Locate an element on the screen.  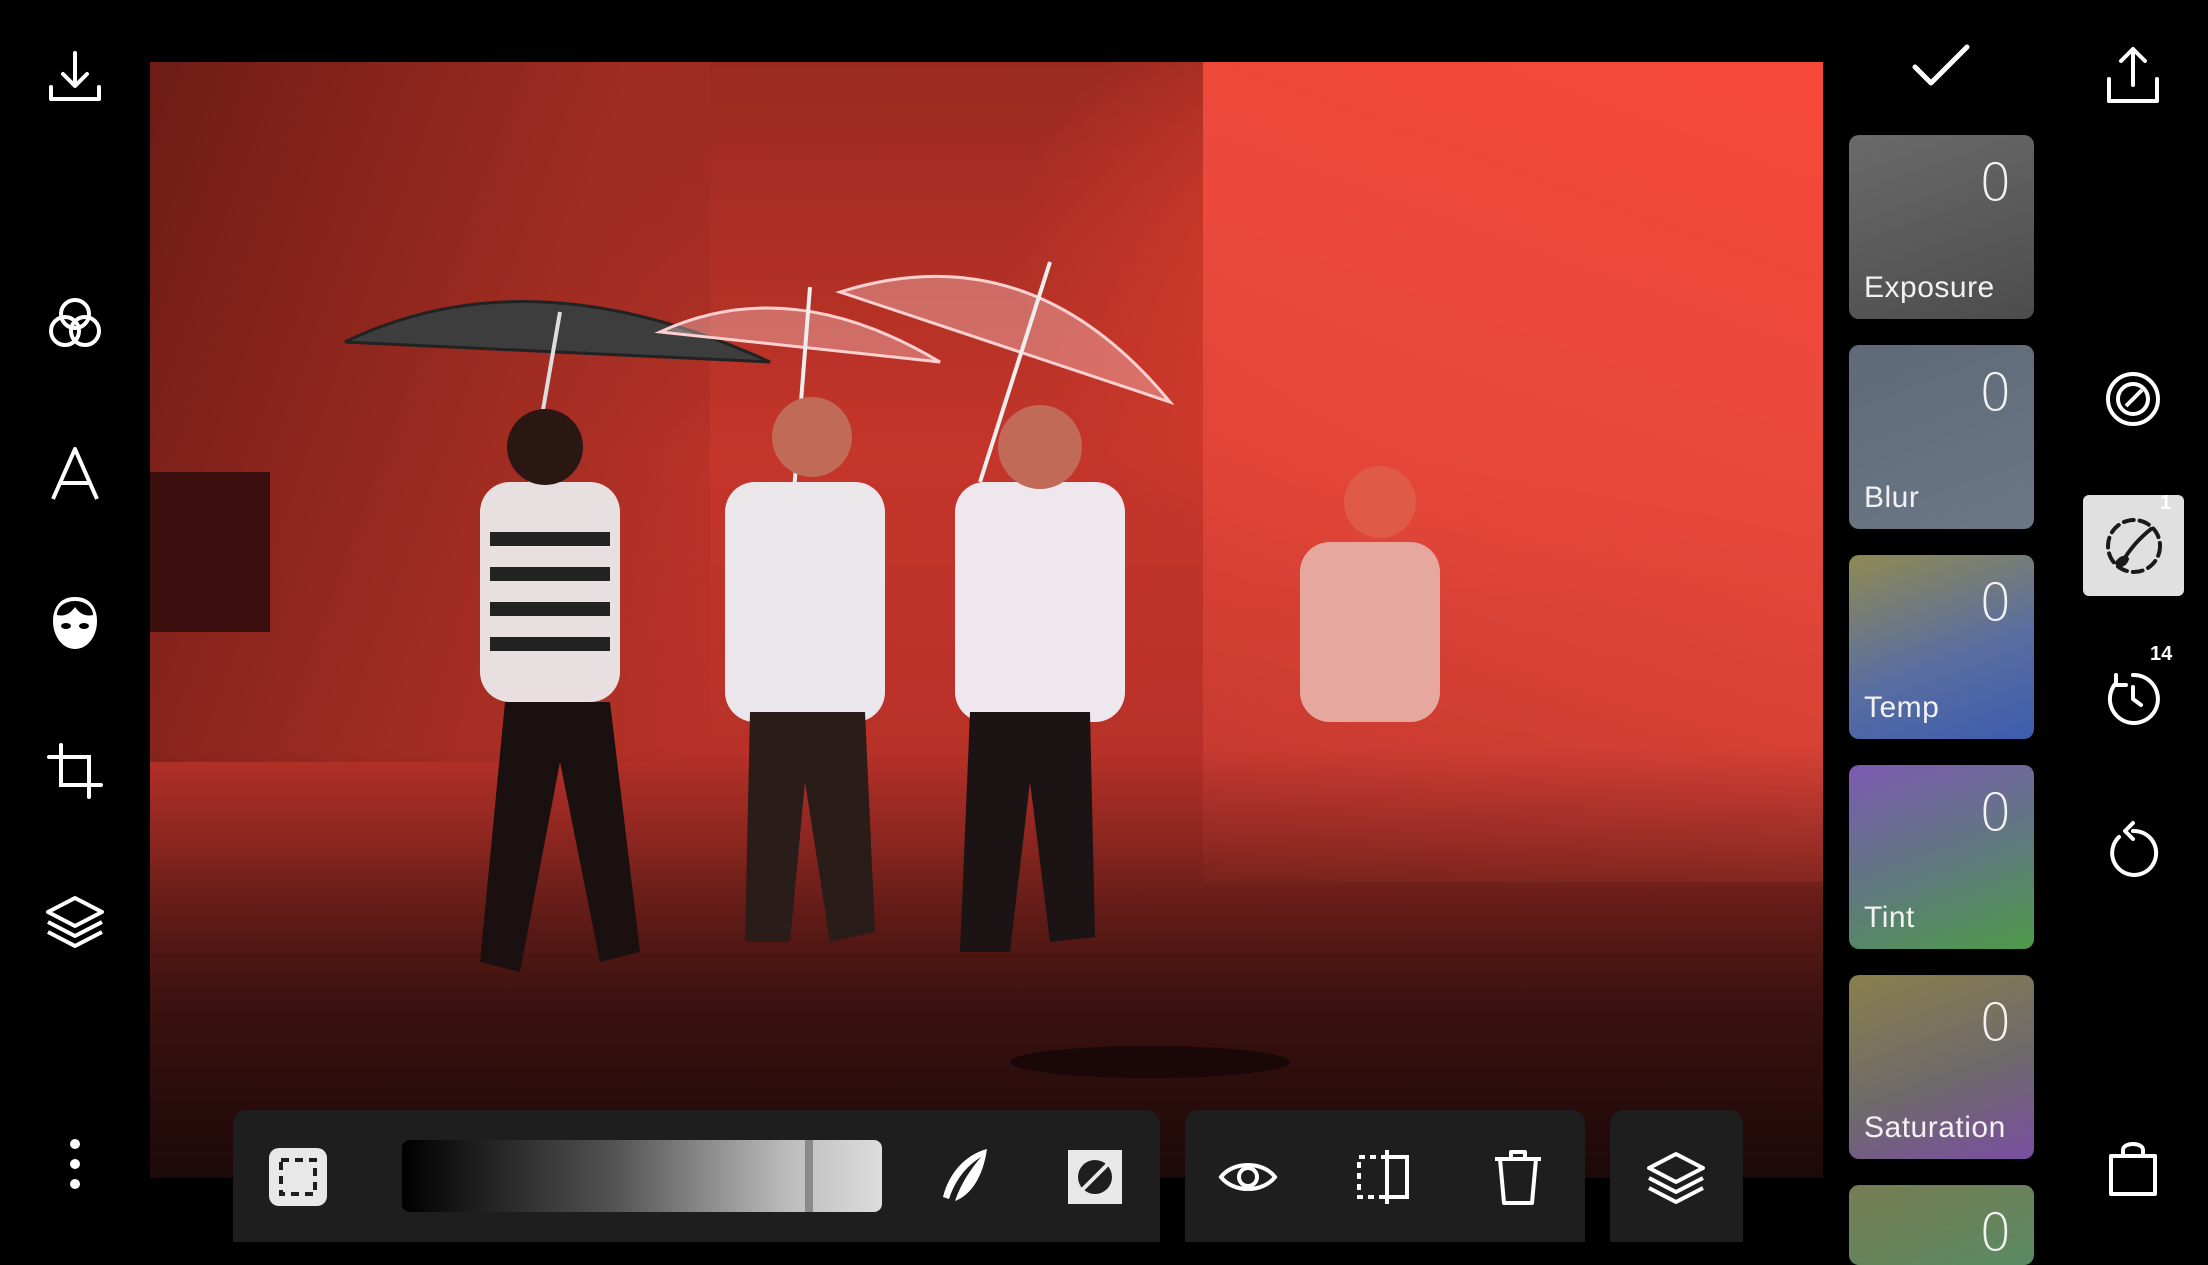
tint-value: 0 is located at coordinates (1995, 813).